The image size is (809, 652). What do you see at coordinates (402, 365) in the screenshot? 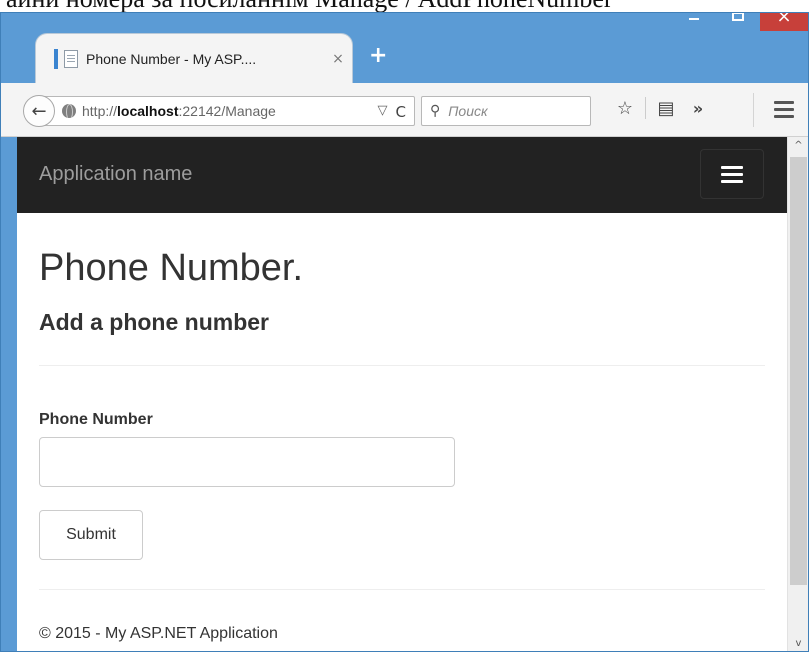
I see `divider` at bounding box center [402, 365].